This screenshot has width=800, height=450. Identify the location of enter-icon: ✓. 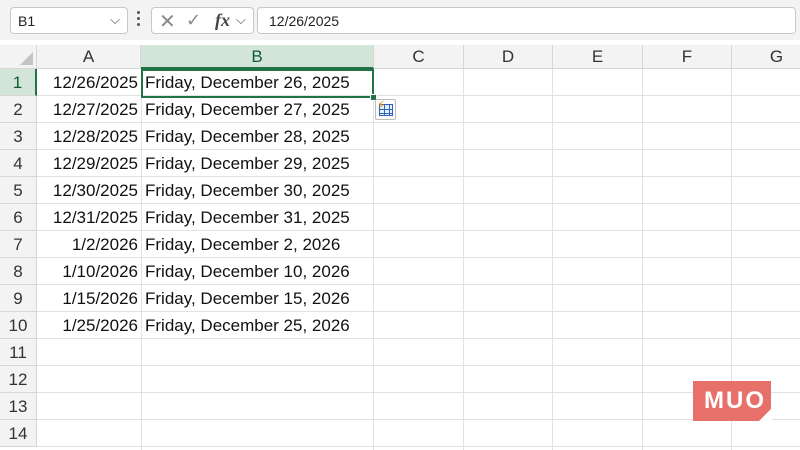
(193, 20).